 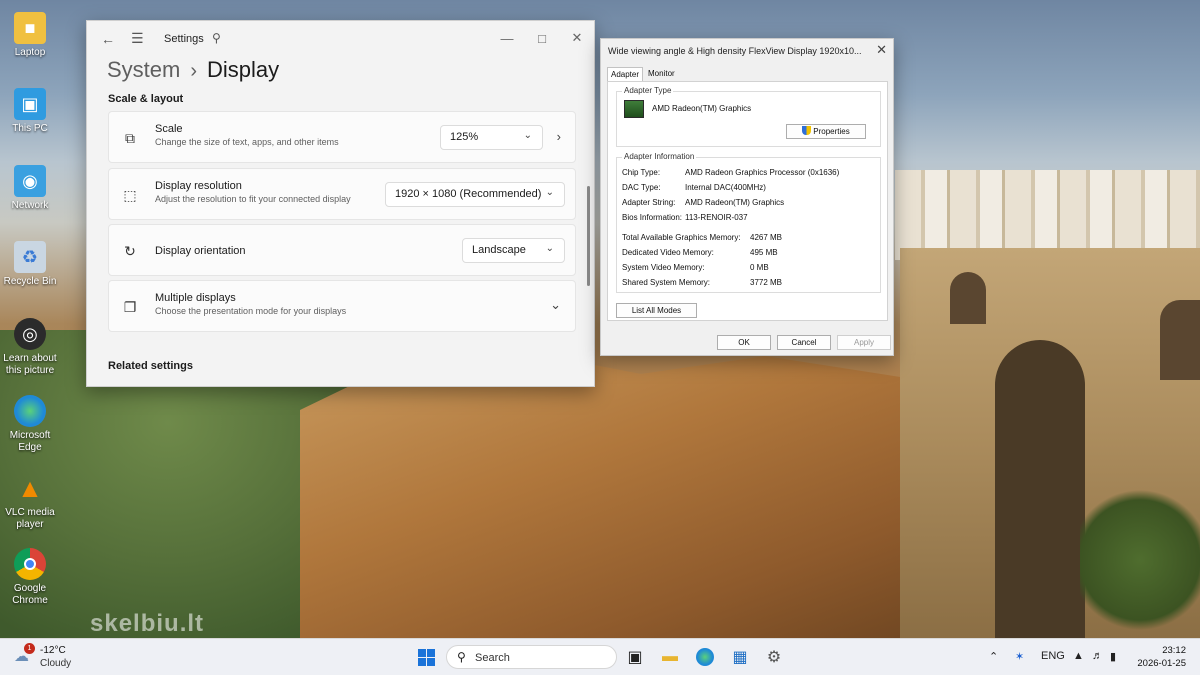 I want to click on desktop-icon-label: Google Chrome, so click(x=30, y=594).